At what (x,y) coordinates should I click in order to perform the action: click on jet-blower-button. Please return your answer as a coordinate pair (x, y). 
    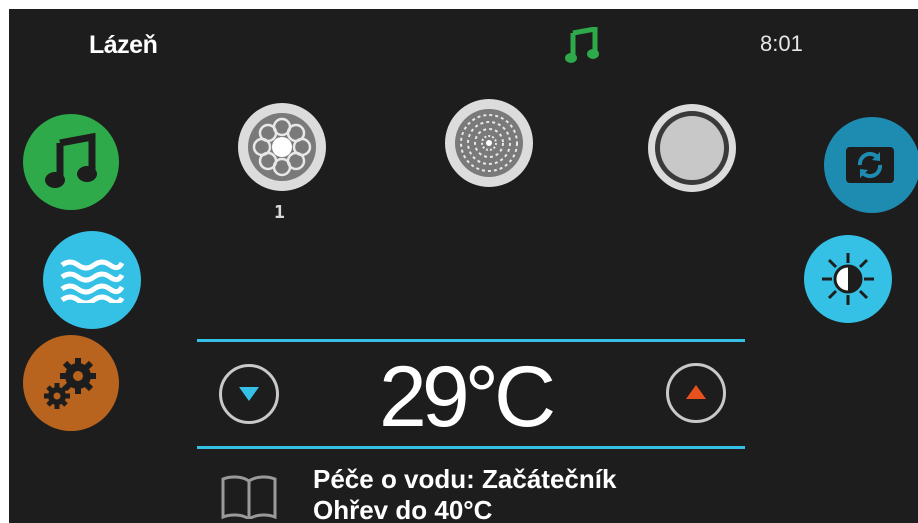
    Looking at the image, I should click on (489, 143).